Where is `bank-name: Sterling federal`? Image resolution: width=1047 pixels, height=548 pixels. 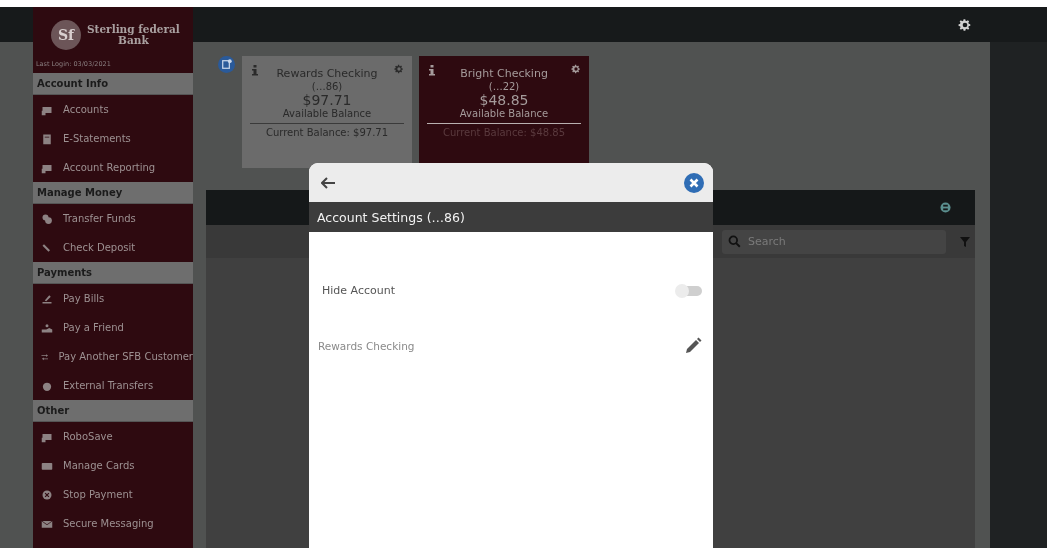 bank-name: Sterling federal is located at coordinates (133, 29).